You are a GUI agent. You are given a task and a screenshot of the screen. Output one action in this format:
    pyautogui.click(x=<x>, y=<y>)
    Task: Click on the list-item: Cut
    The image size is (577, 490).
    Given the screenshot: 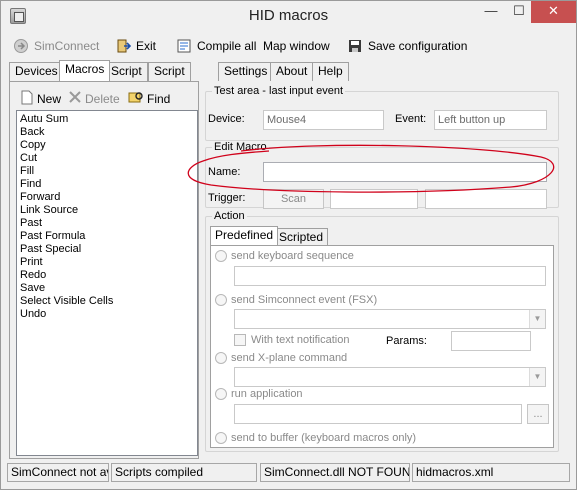 What is the action you would take?
    pyautogui.click(x=107, y=158)
    